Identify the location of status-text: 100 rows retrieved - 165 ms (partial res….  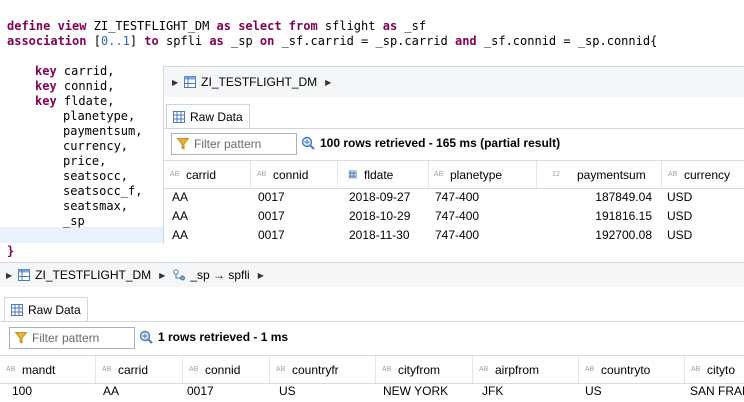
(430, 143).